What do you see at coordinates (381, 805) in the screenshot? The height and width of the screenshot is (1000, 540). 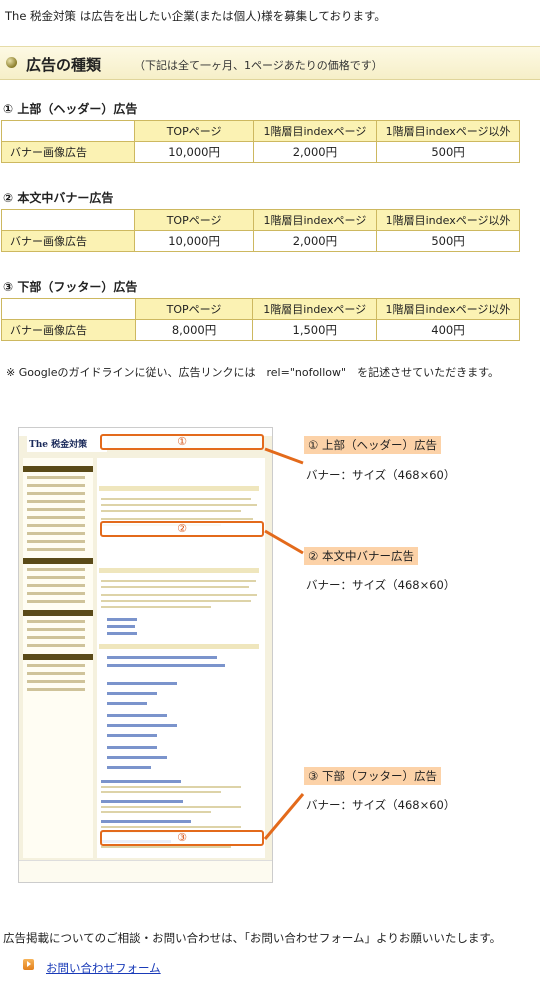 I see `callout-footer-size: バナー：サイズ（468×60）` at bounding box center [381, 805].